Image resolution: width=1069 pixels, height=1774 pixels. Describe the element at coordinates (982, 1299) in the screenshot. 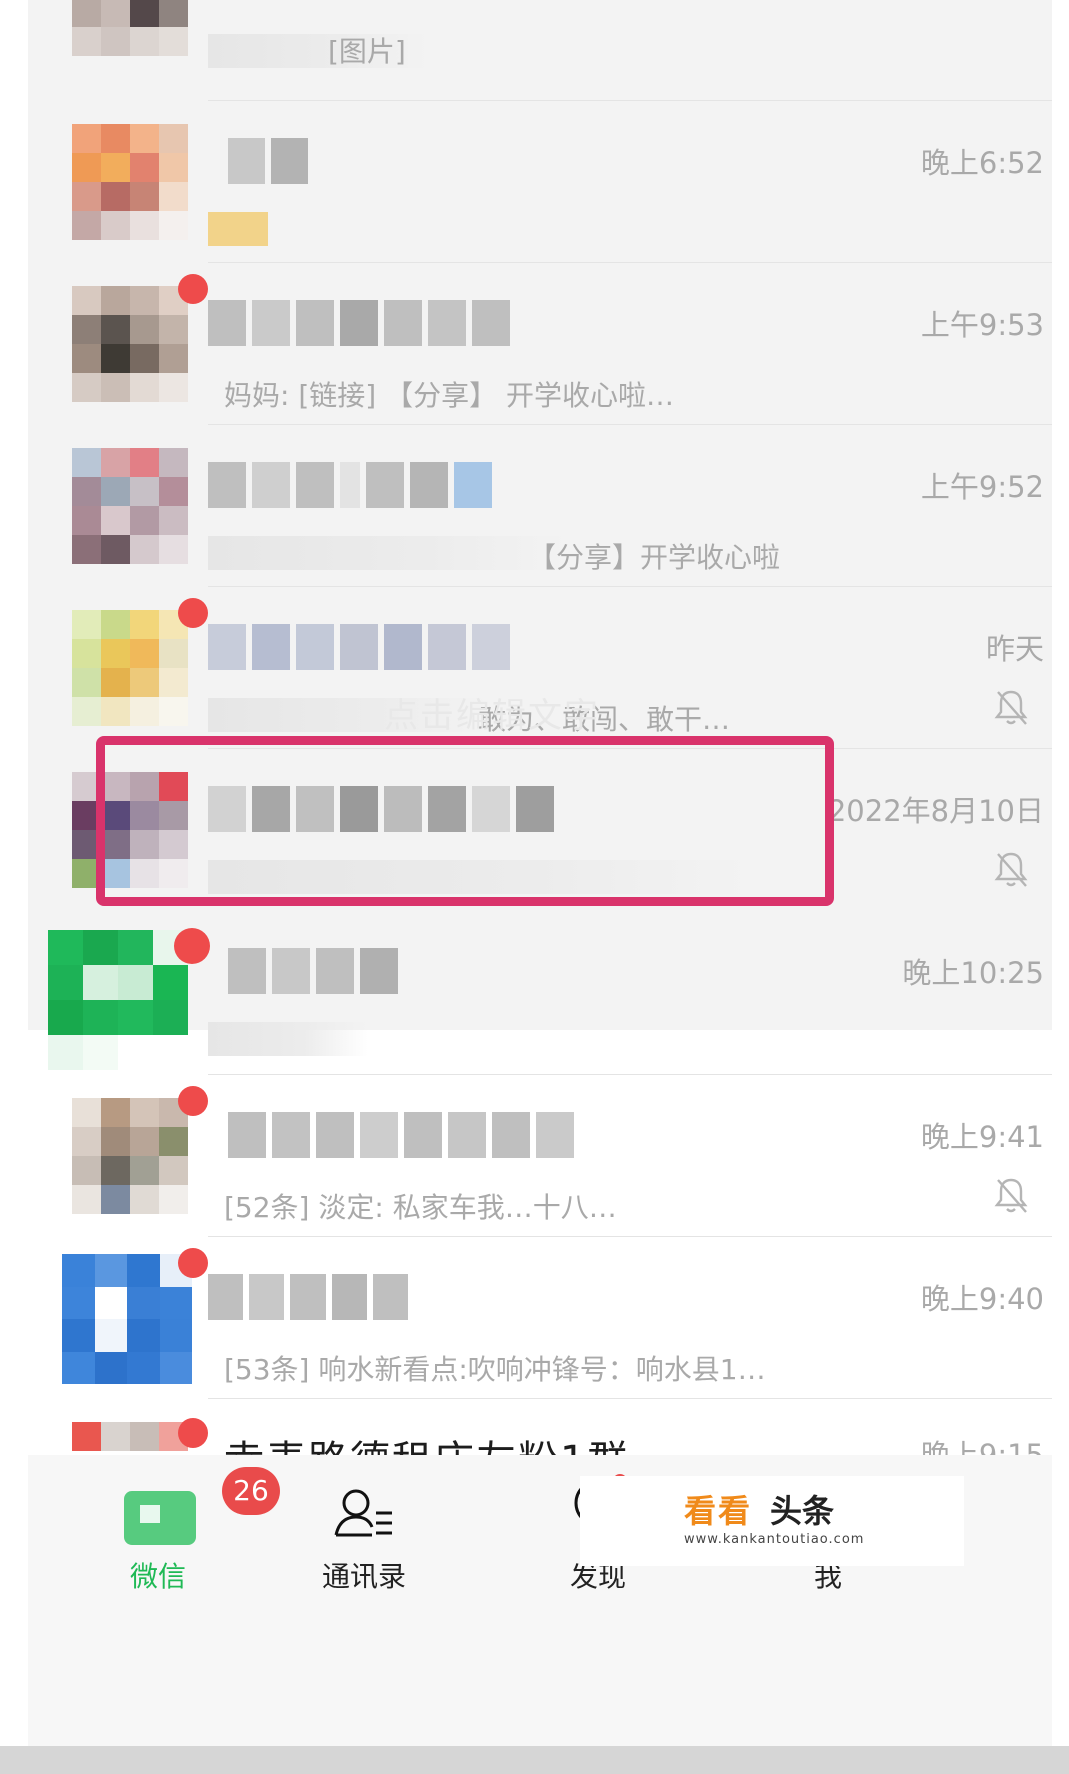

I see `chat-time: 晚上9:40` at that location.